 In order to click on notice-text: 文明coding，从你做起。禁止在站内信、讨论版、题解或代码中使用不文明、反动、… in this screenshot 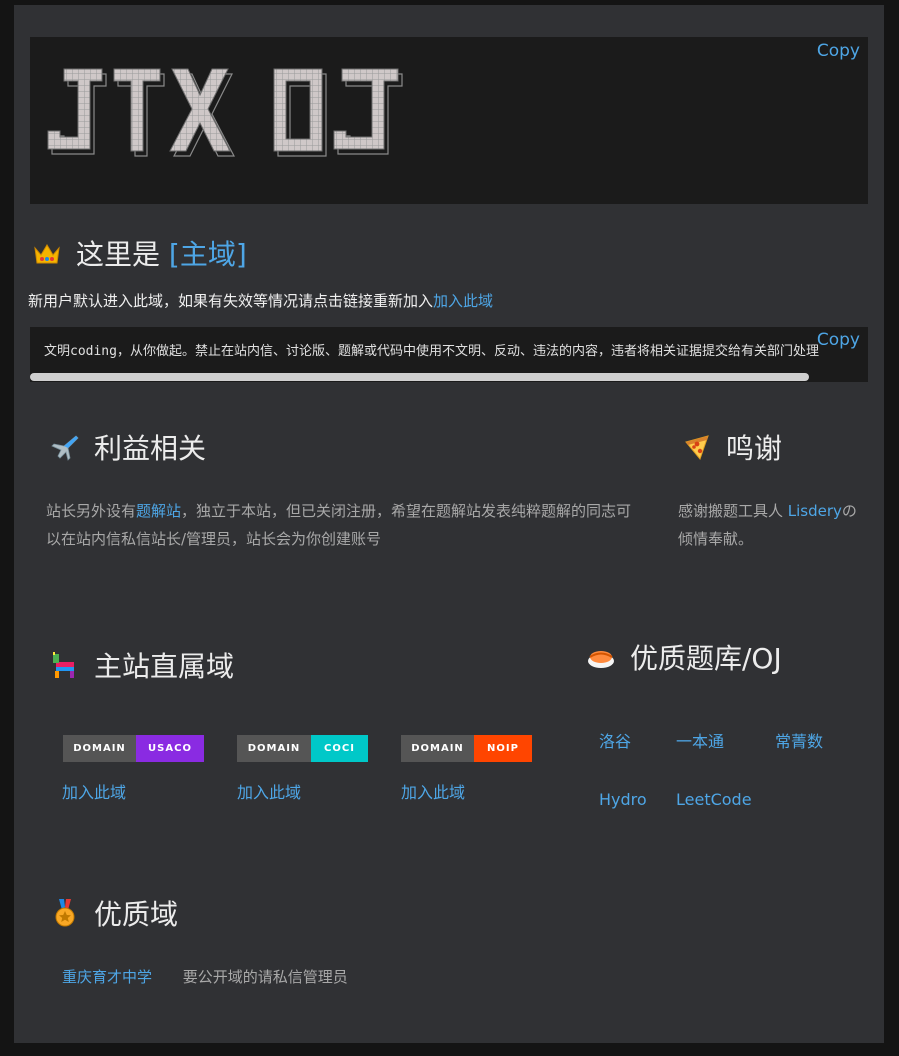, I will do `click(431, 351)`.